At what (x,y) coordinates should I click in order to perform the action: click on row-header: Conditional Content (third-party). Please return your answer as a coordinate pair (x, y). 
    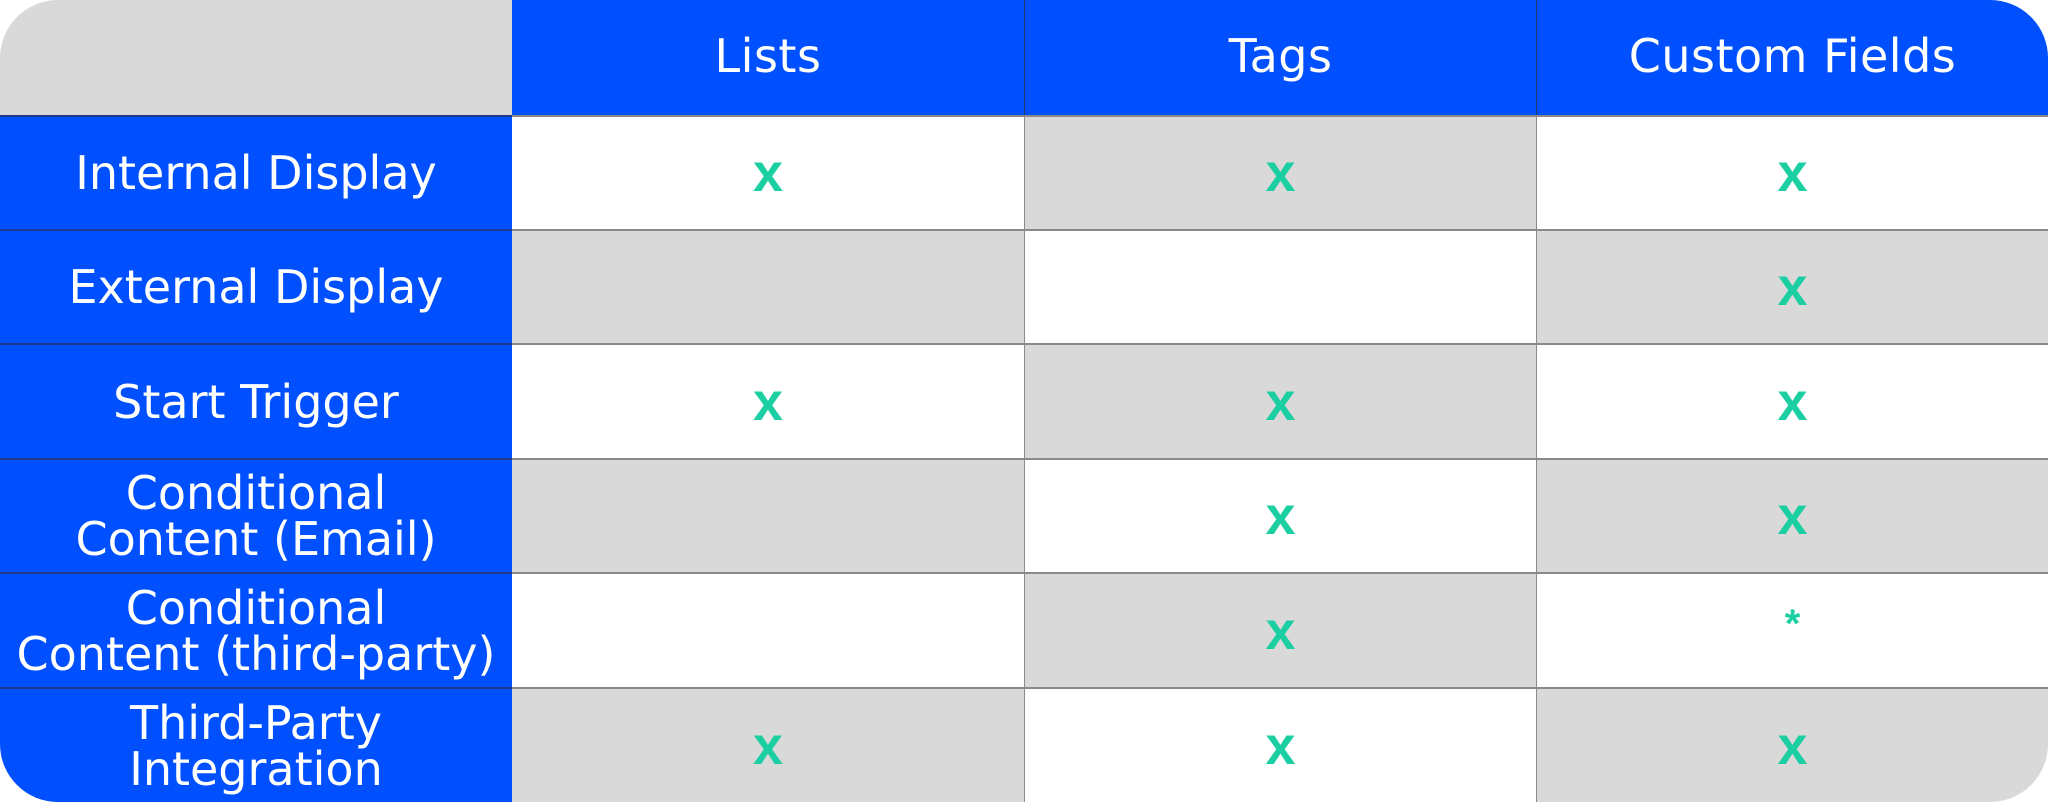
    Looking at the image, I should click on (256, 629).